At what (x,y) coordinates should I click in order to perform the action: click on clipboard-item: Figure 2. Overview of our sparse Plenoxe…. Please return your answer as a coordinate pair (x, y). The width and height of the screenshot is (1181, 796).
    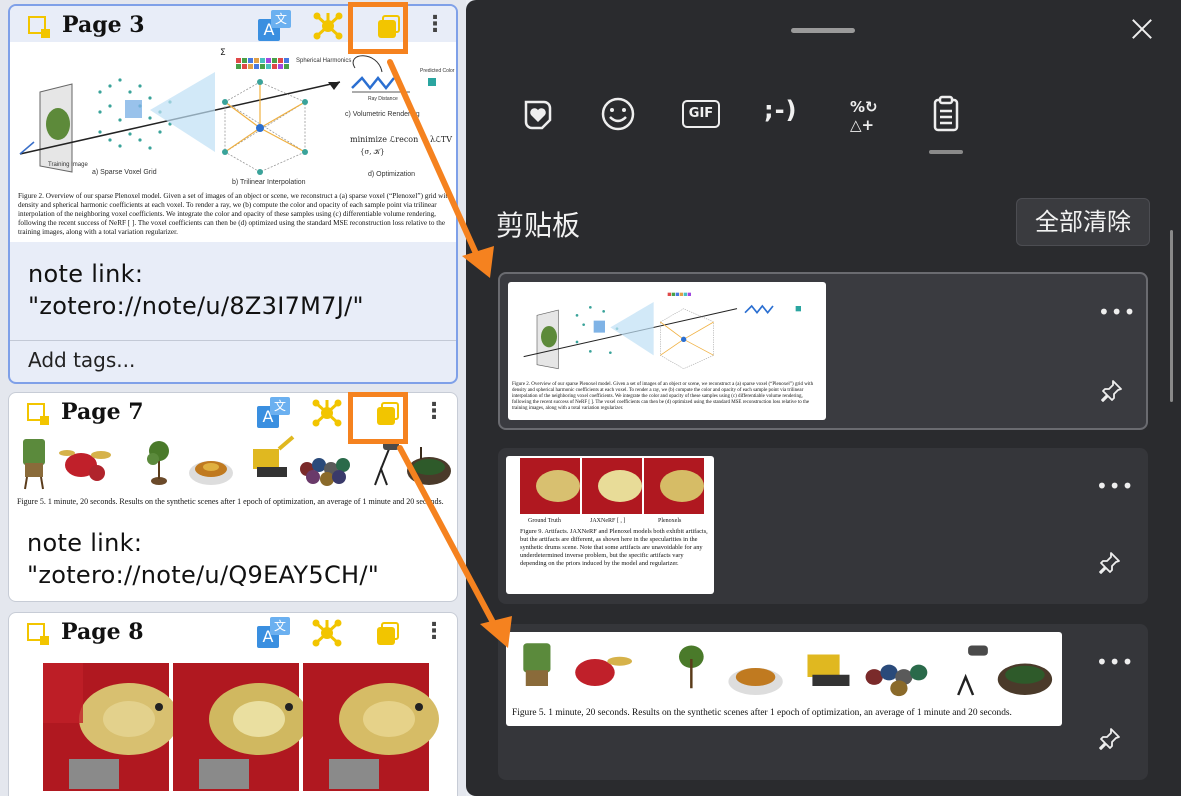
    Looking at the image, I should click on (823, 351).